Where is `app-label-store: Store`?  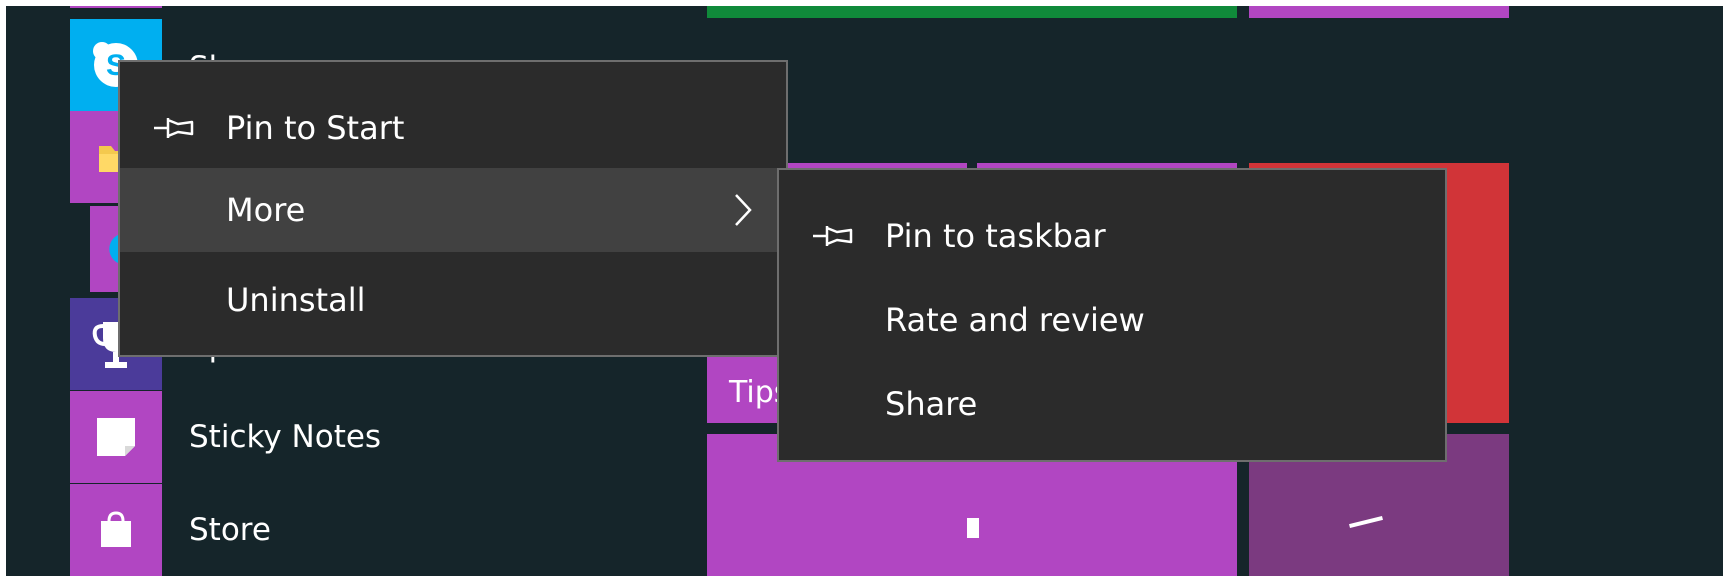 app-label-store: Store is located at coordinates (230, 530).